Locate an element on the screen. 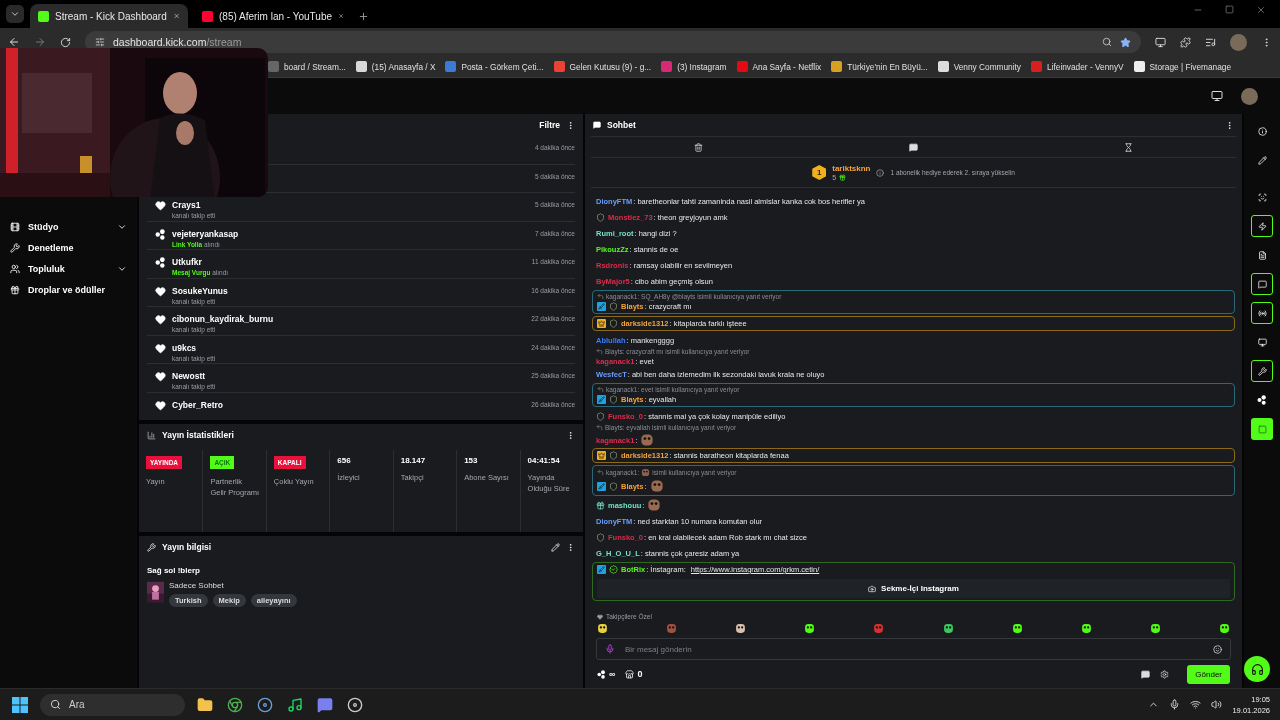 Image resolution: width=1280 pixels, height=720 pixels. new-tab-icon is located at coordinates (363, 16).